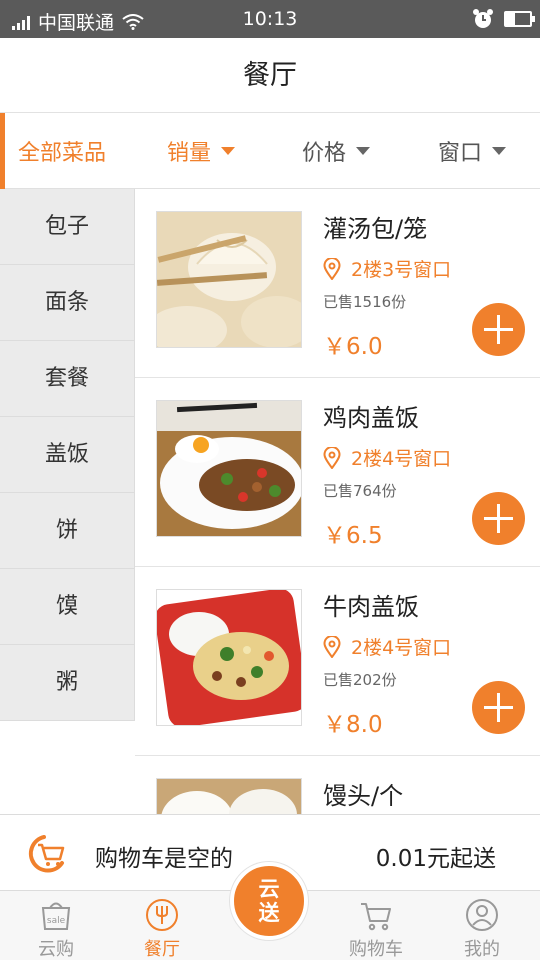 This screenshot has height=960, width=540. What do you see at coordinates (270, 75) in the screenshot?
I see `page-title: 餐厅` at bounding box center [270, 75].